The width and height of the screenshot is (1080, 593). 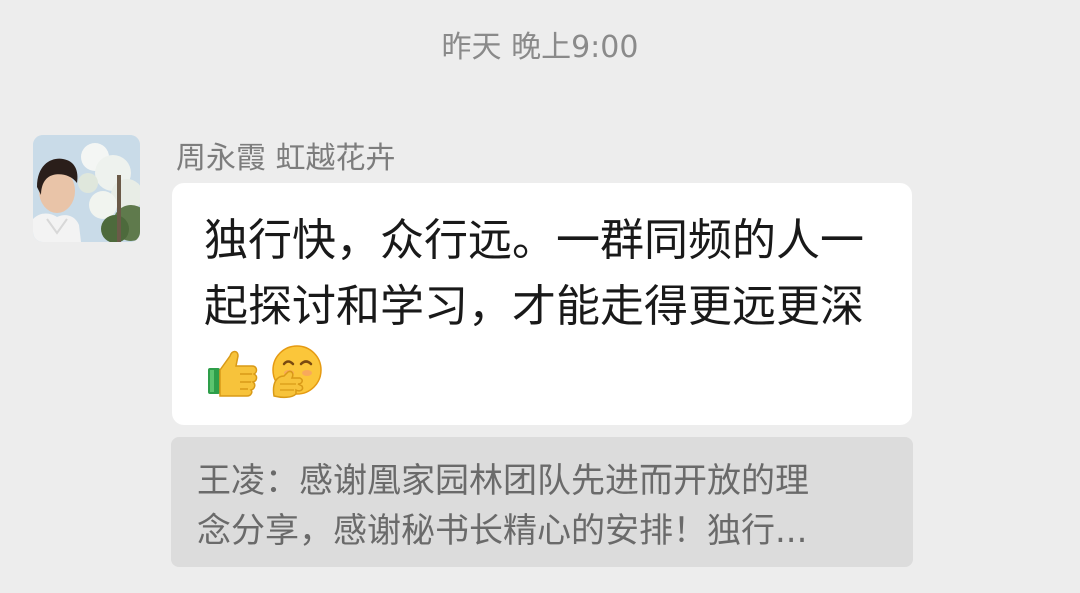 I want to click on sender-avatar, so click(x=86, y=188).